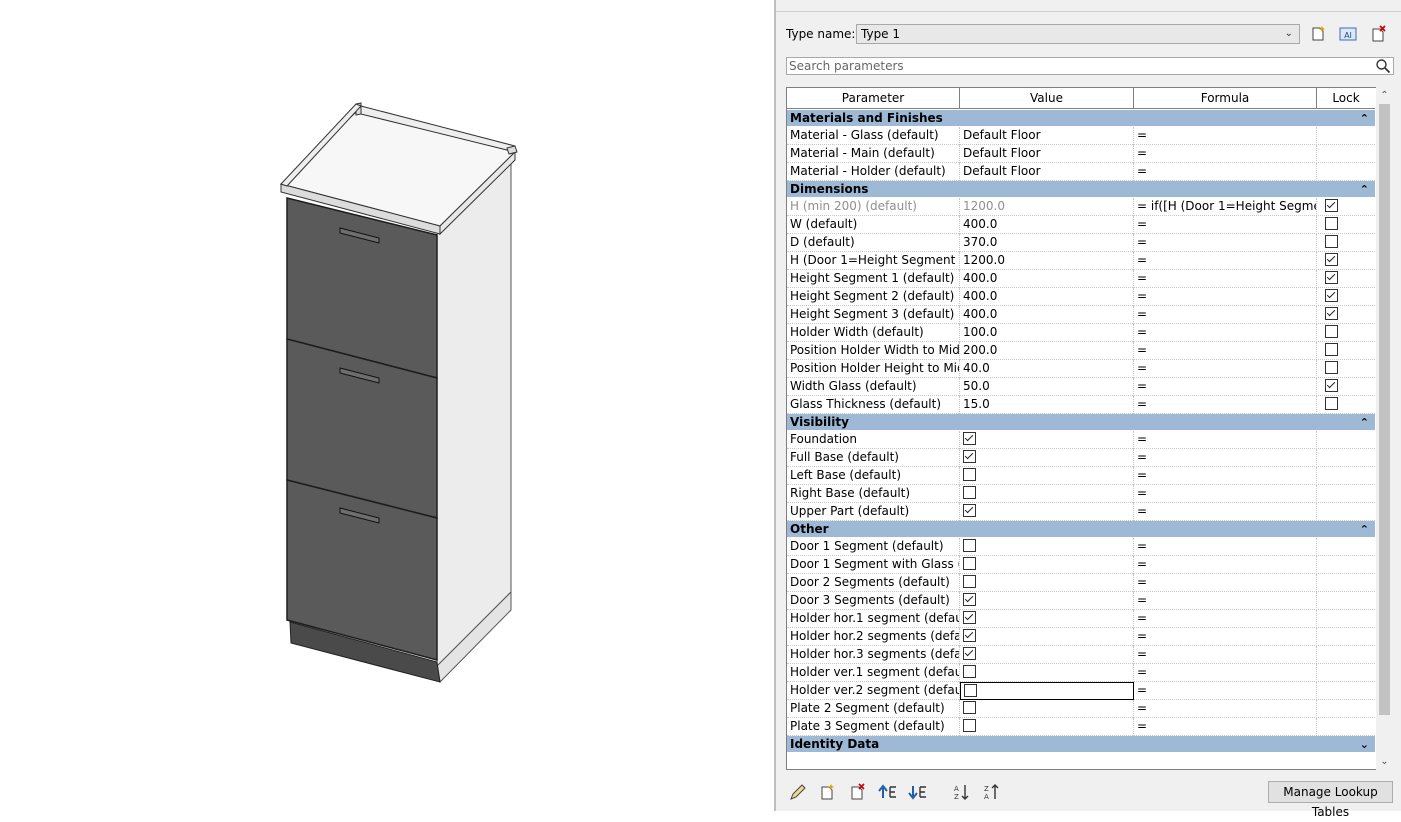 This screenshot has height=822, width=1401. Describe the element at coordinates (1081, 243) in the screenshot. I see `parameter-row: D (default) 370.0 =` at that location.